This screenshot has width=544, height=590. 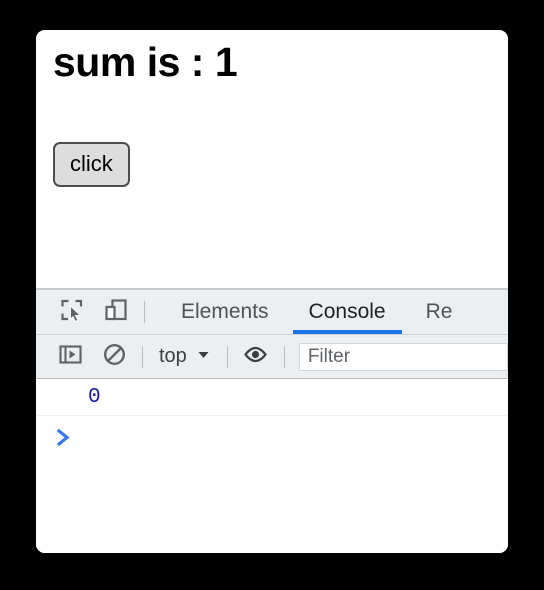 I want to click on console-sidebar-icon, so click(x=70, y=357).